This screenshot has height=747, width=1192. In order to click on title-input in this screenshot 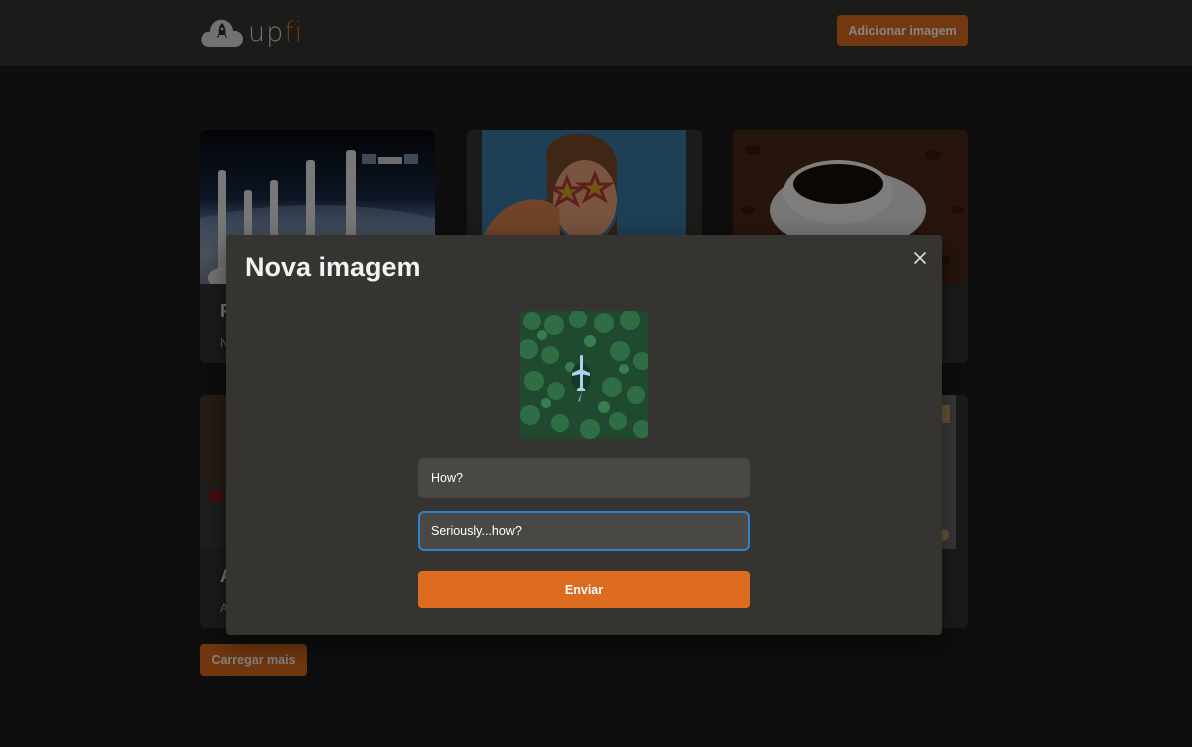, I will do `click(584, 478)`.